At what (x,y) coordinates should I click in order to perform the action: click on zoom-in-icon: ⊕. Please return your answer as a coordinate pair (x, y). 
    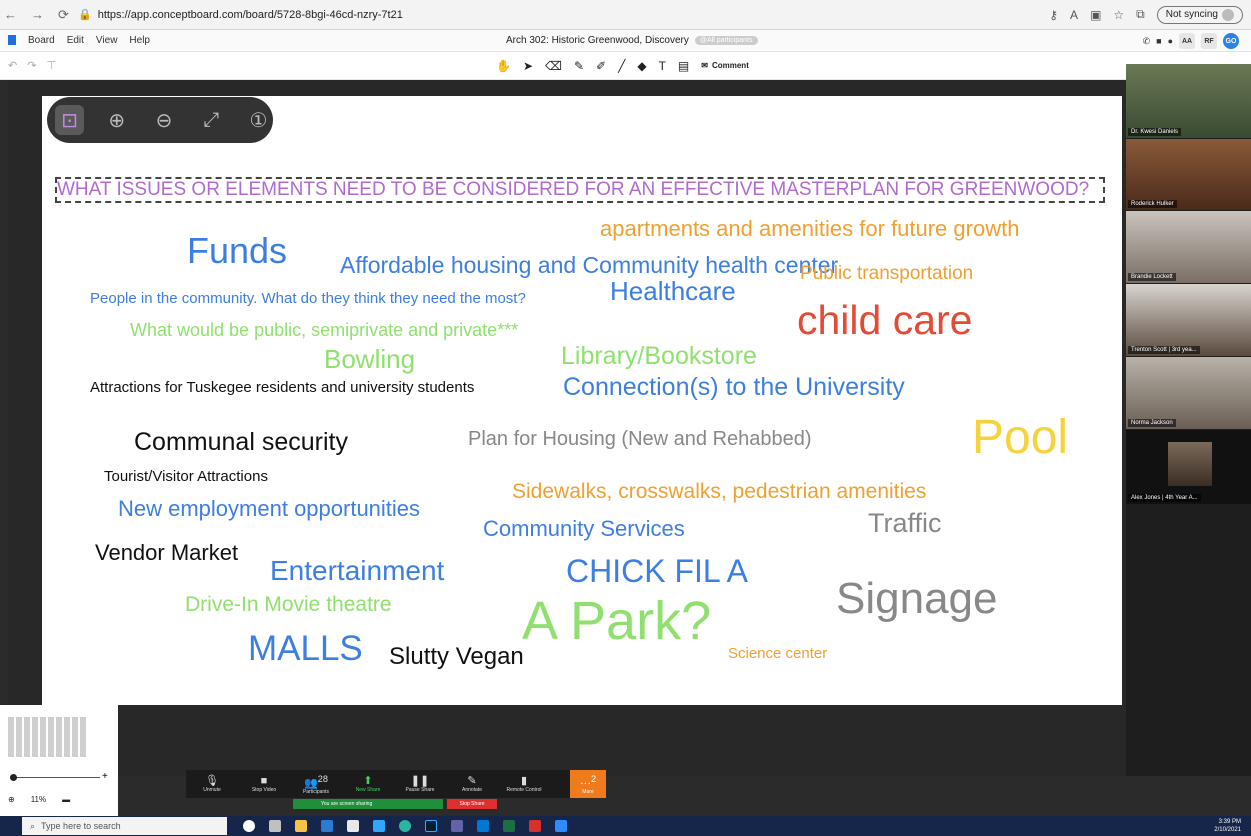
    Looking at the image, I should click on (116, 120).